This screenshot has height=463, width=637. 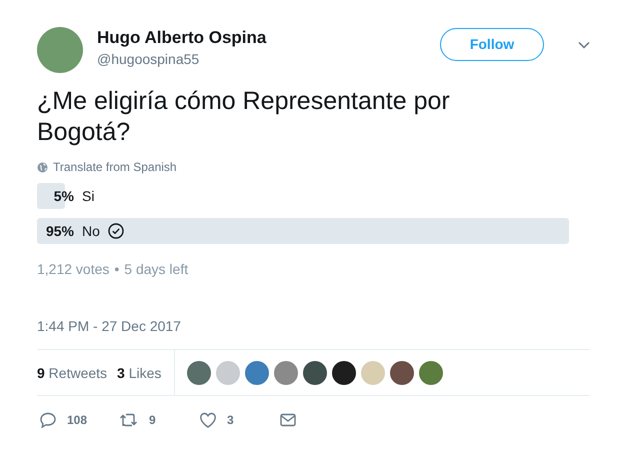 What do you see at coordinates (91, 231) in the screenshot?
I see `poll-option-label: No` at bounding box center [91, 231].